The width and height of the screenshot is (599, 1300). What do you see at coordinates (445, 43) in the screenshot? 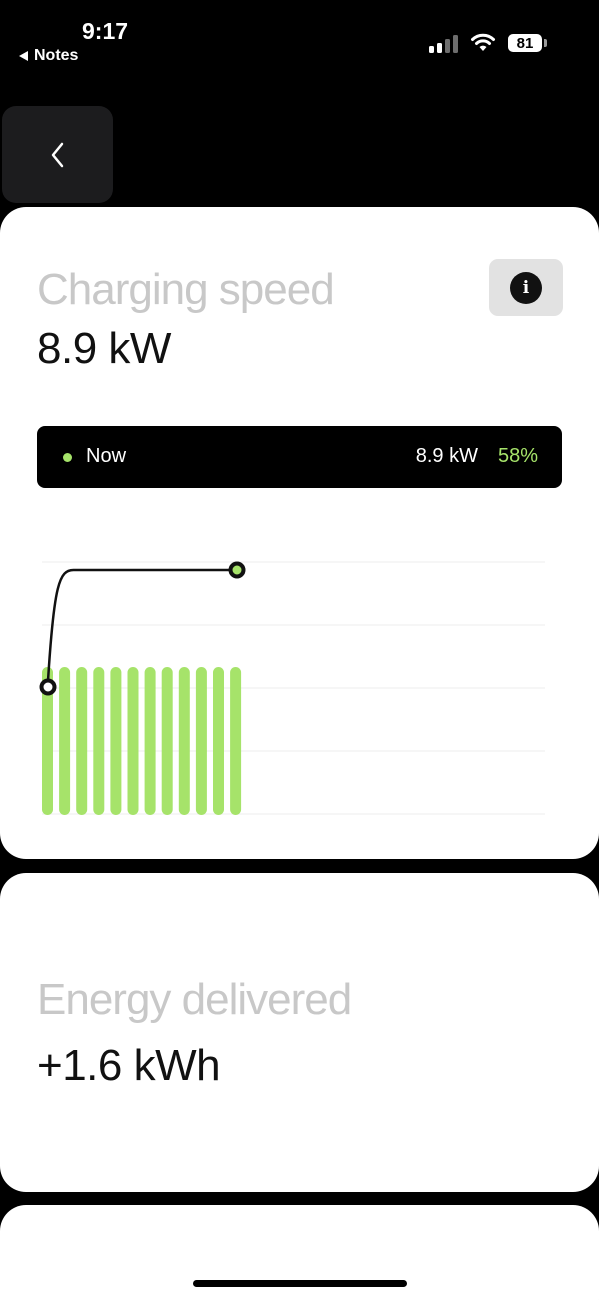
I see `signal-icon` at bounding box center [445, 43].